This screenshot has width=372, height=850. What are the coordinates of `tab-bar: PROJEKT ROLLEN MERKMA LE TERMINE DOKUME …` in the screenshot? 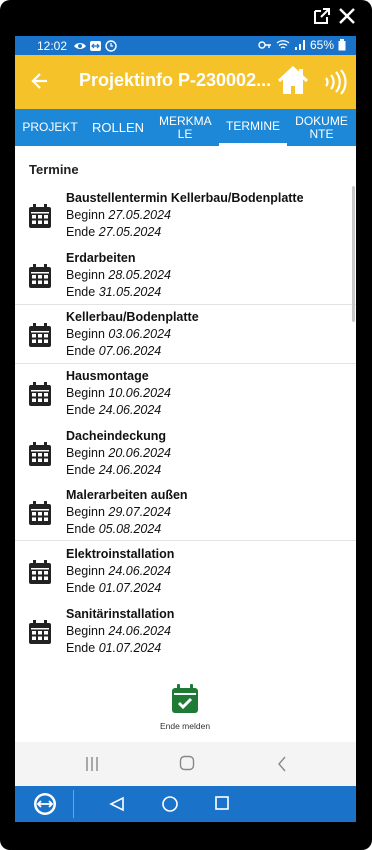 It's located at (185, 127).